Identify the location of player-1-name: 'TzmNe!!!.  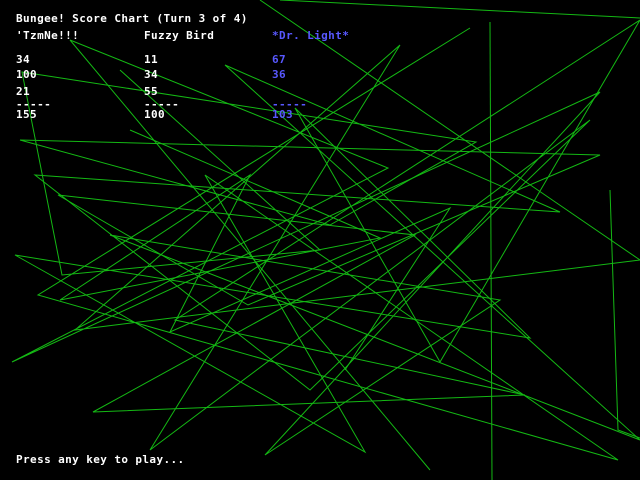
(48, 35).